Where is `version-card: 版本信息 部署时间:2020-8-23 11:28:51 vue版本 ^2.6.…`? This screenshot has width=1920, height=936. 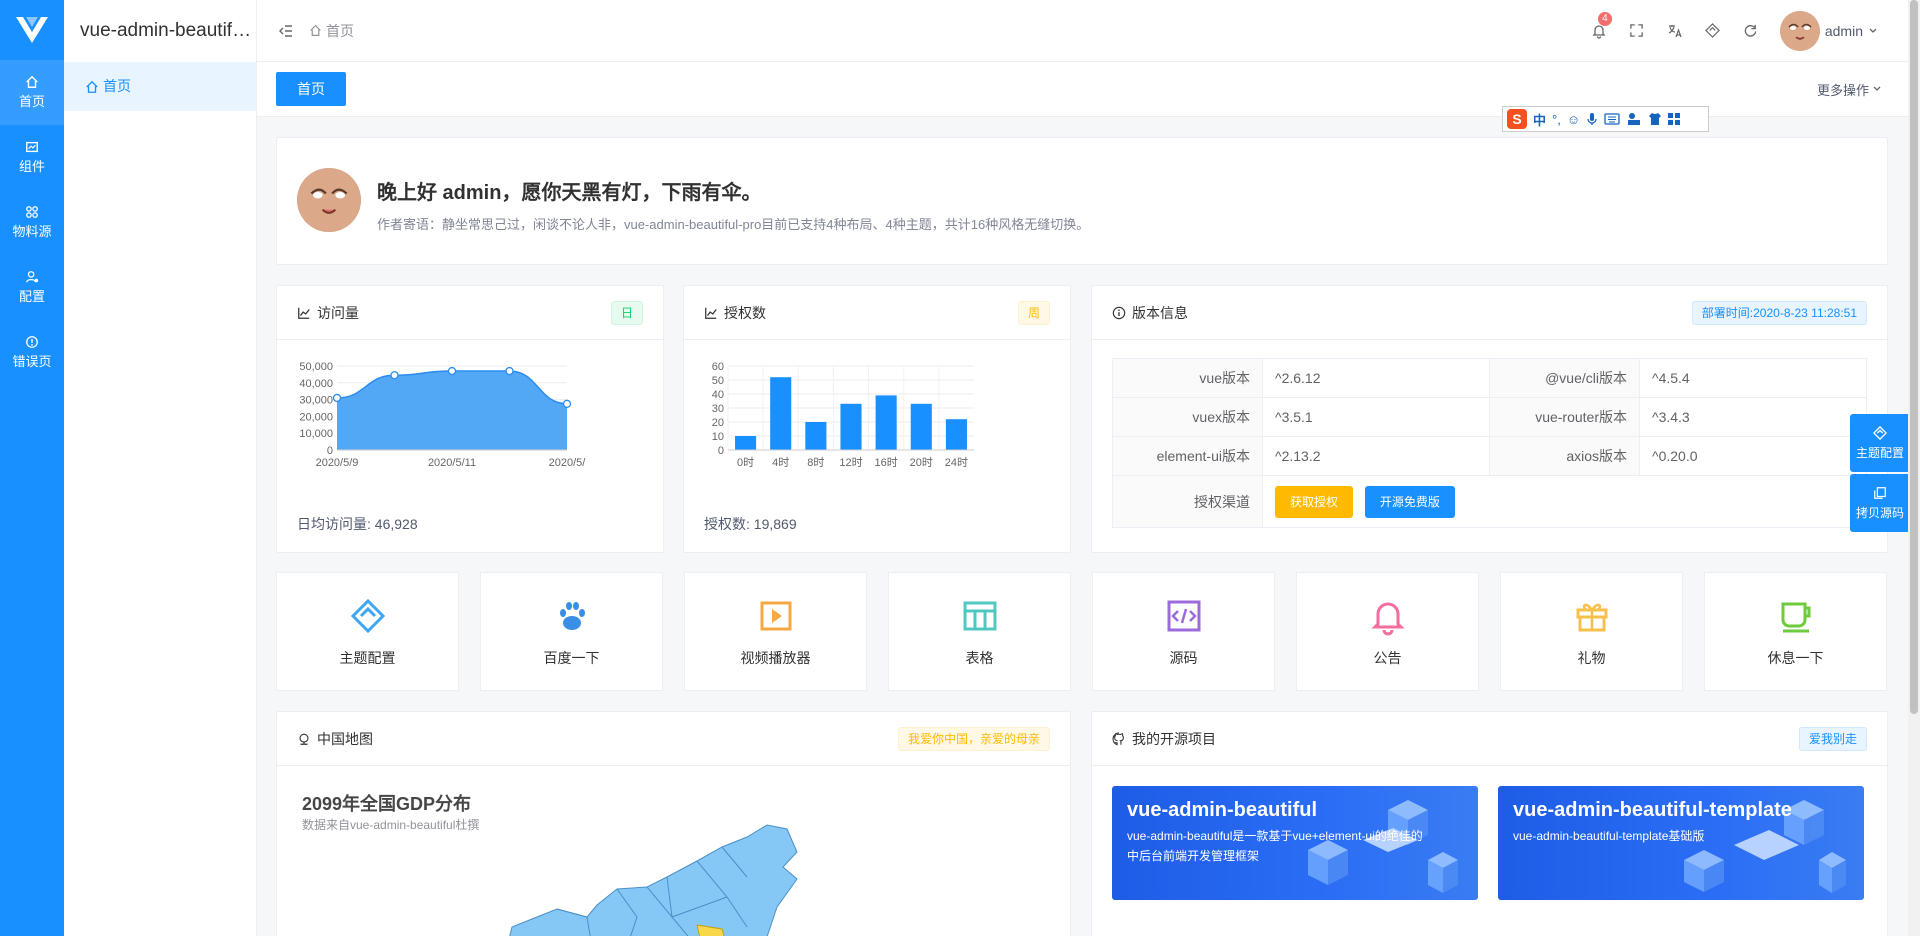
version-card: 版本信息 部署时间:2020-8-23 11:28:51 vue版本 ^2.6.… is located at coordinates (1489, 419).